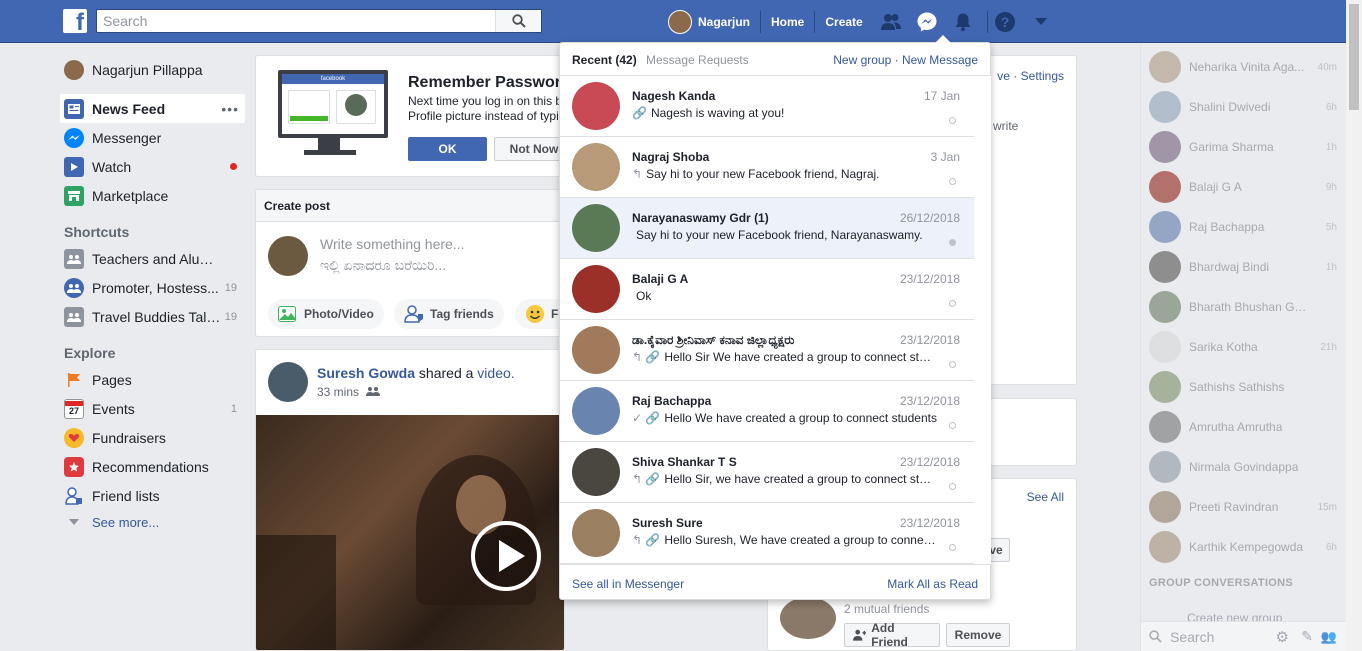  I want to click on video-player, so click(410, 532).